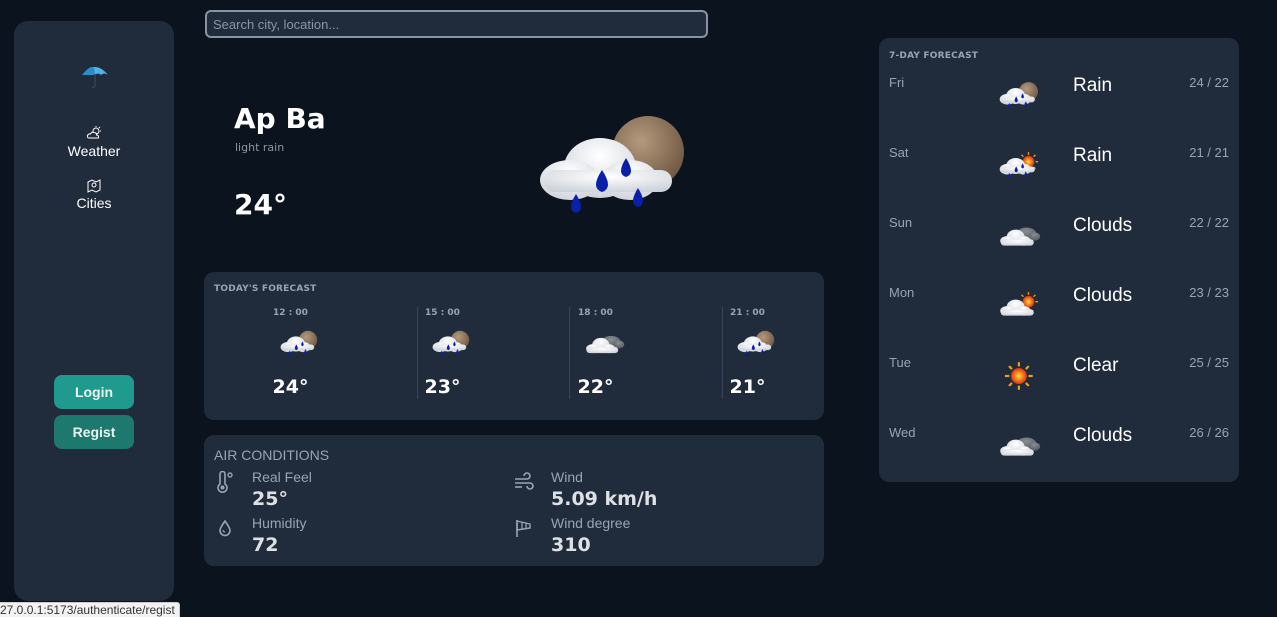  Describe the element at coordinates (94, 186) in the screenshot. I see `map-icon` at that location.